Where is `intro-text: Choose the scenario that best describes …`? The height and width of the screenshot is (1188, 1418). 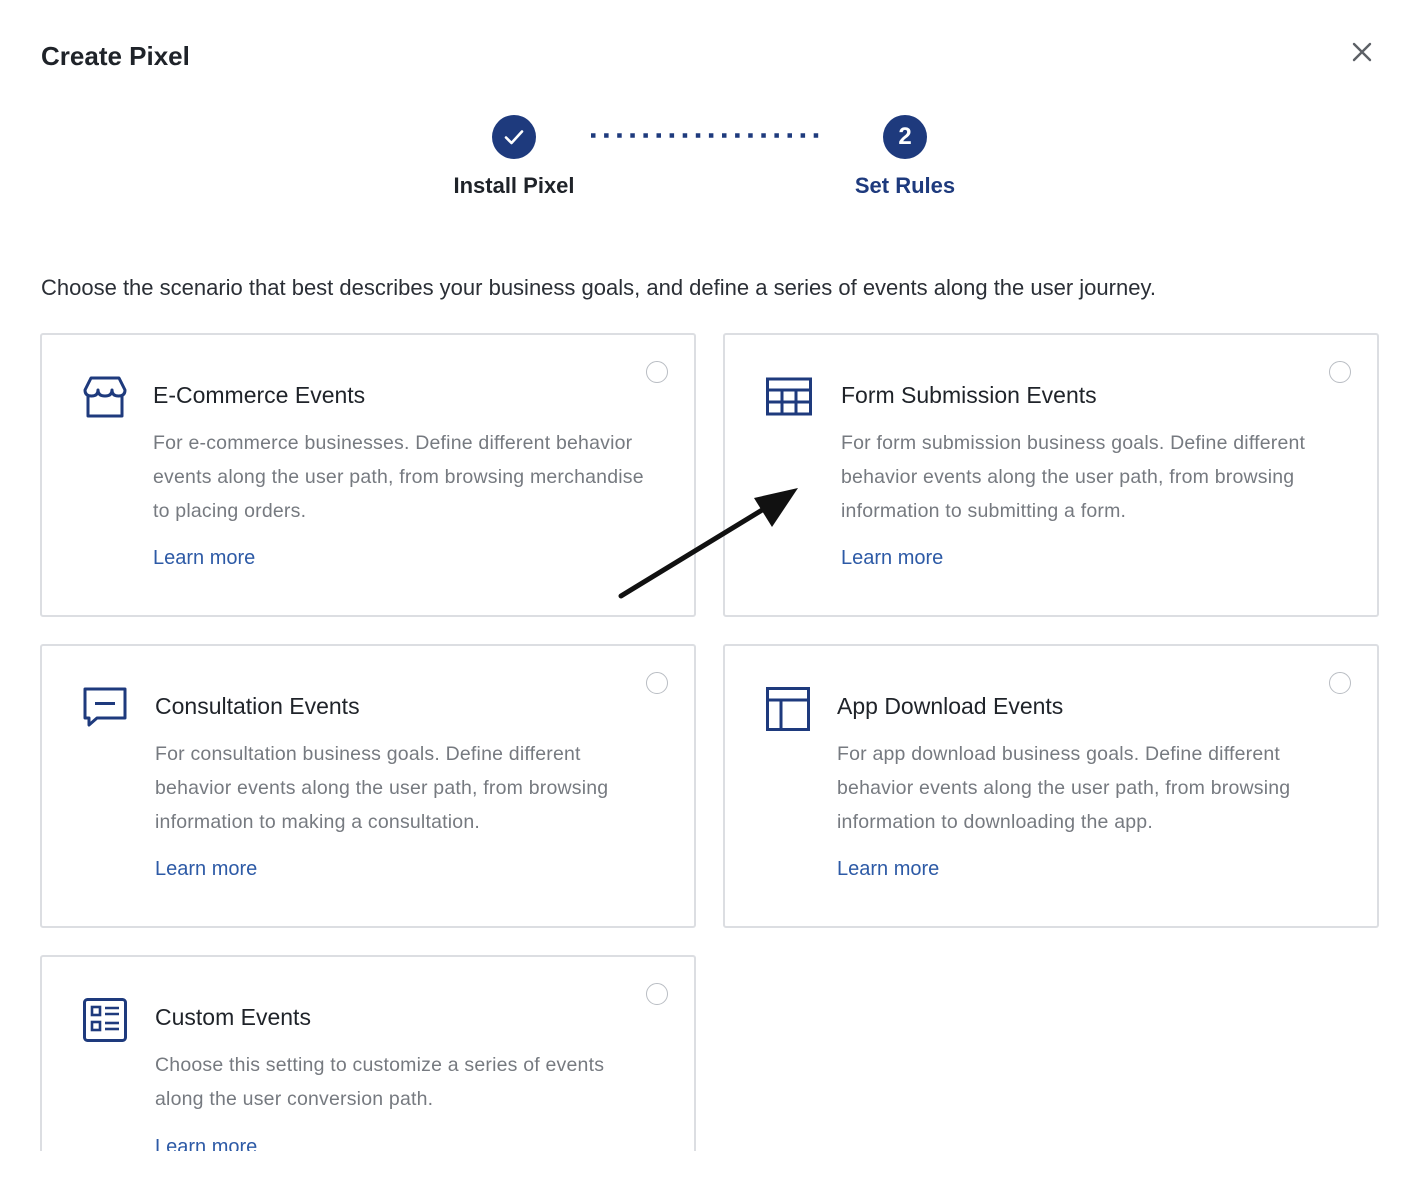
intro-text: Choose the scenario that best describes … is located at coordinates (598, 287).